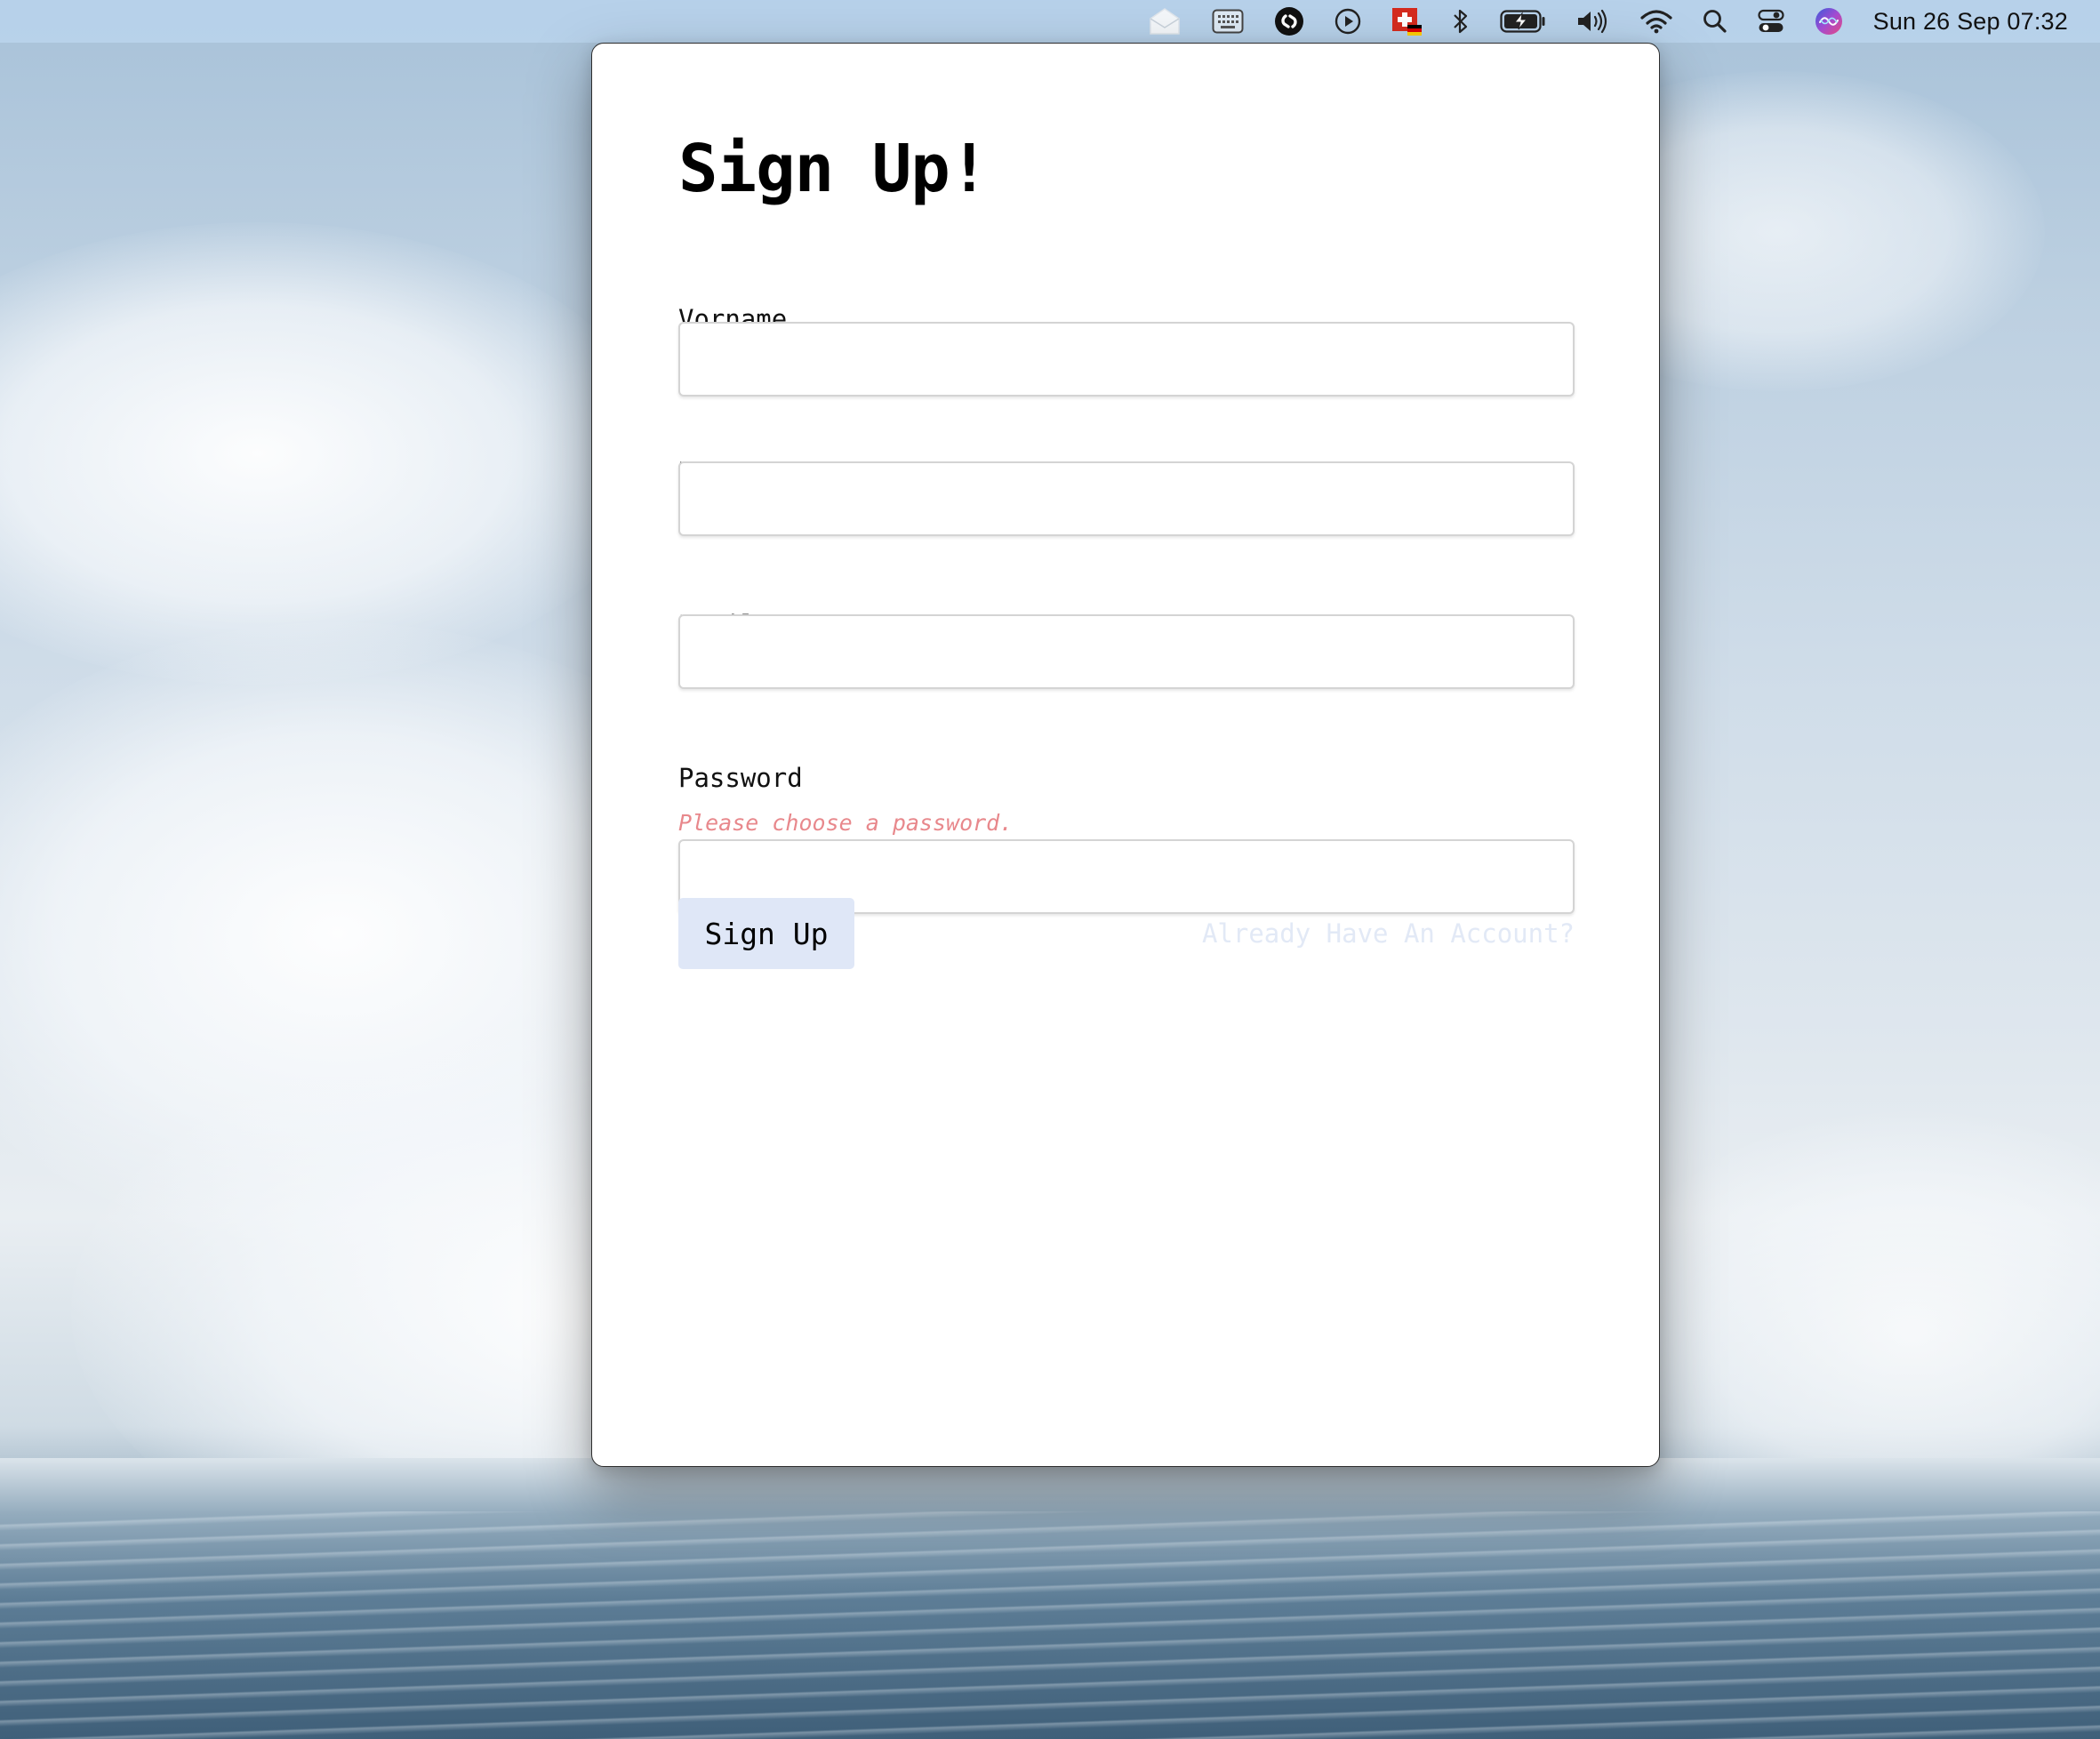  Describe the element at coordinates (1406, 21) in the screenshot. I see `swiss-flag-icon` at that location.